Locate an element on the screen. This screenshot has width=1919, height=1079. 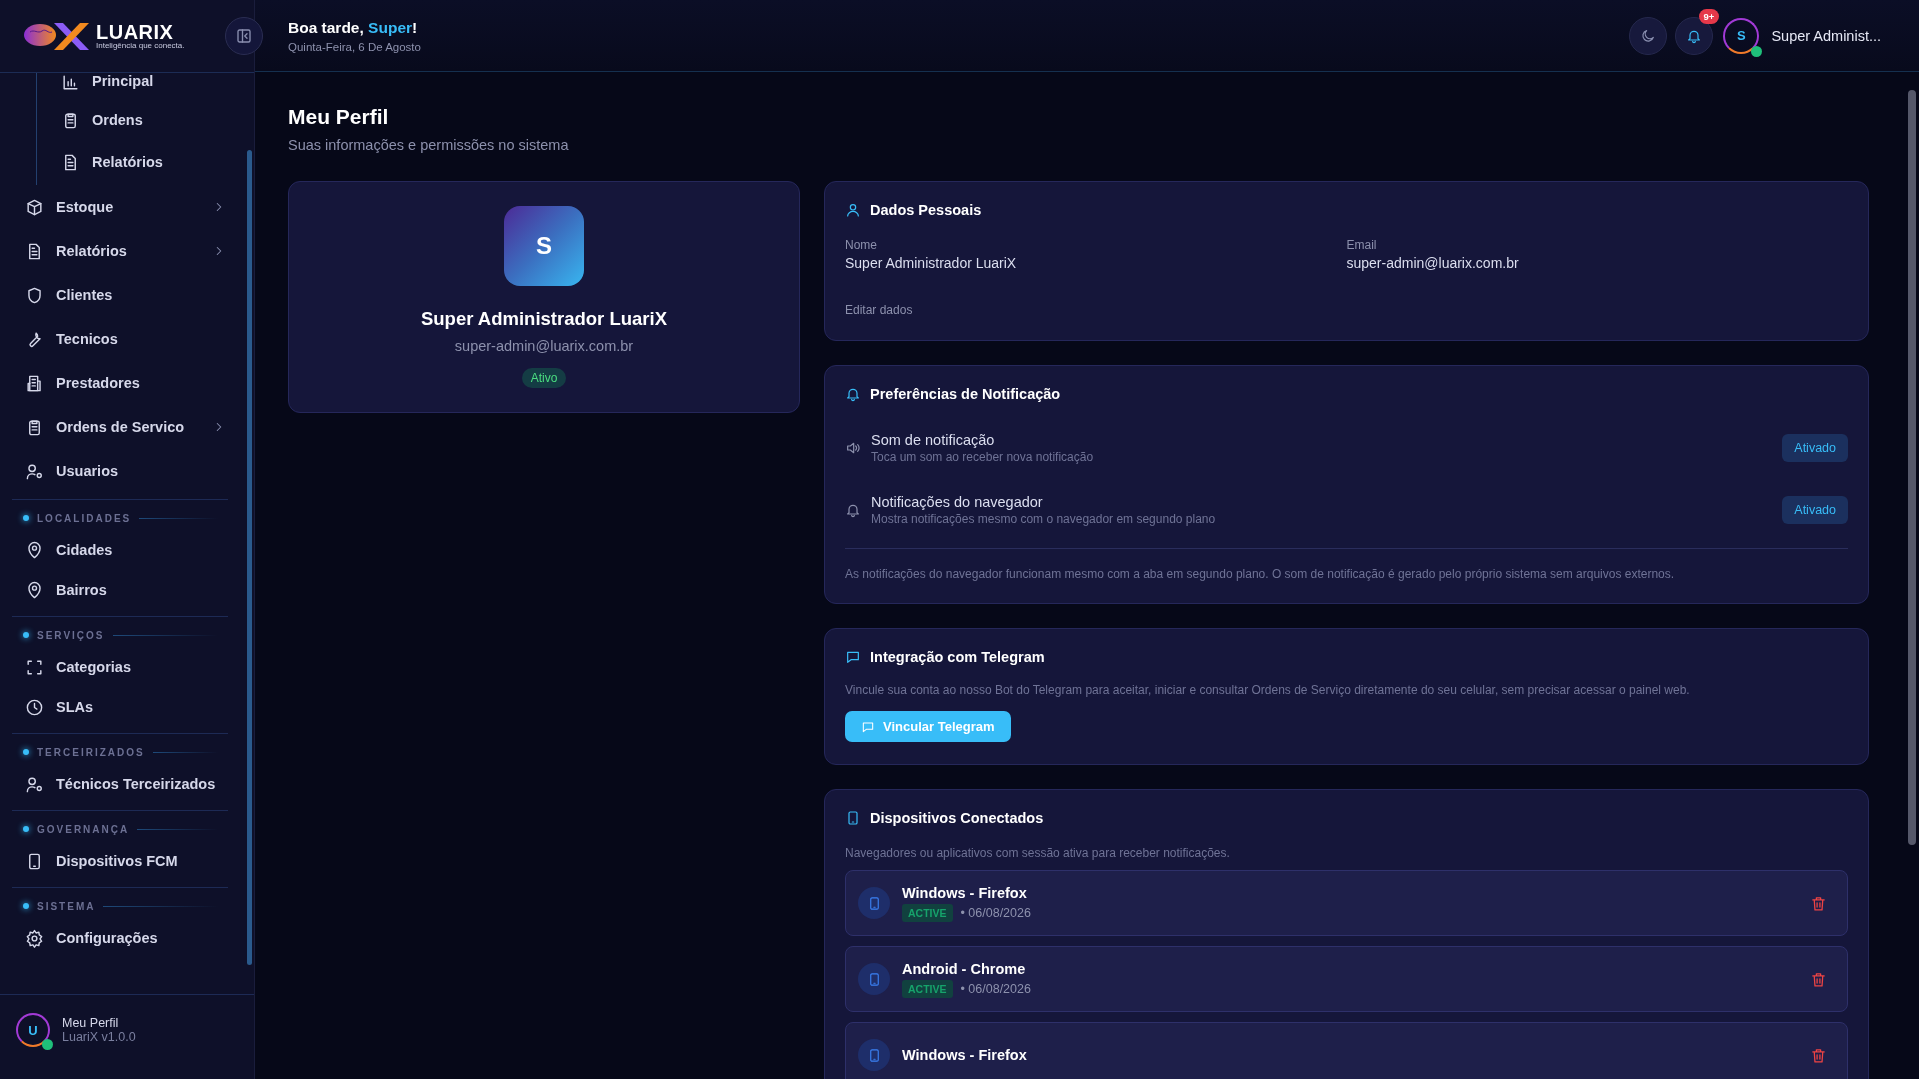
sidebar-item: Cidades is located at coordinates (120, 550).